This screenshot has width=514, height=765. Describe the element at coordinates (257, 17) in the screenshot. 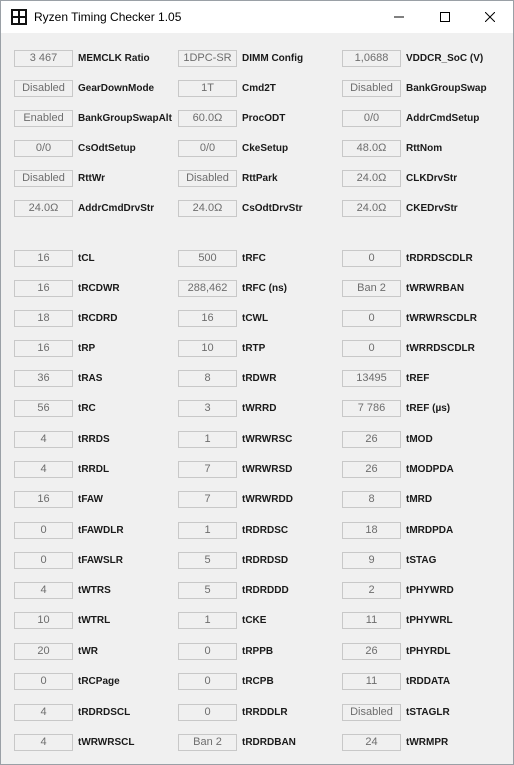

I see `title-bar: Ryzen Timing Checker 1.05` at that location.